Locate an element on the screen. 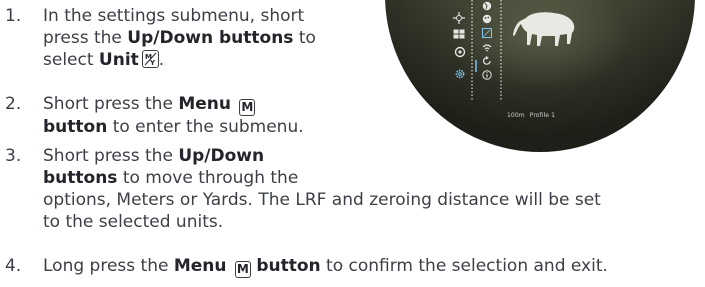 Image resolution: width=705 pixels, height=287 pixels. settings-gear-icon is located at coordinates (460, 74).